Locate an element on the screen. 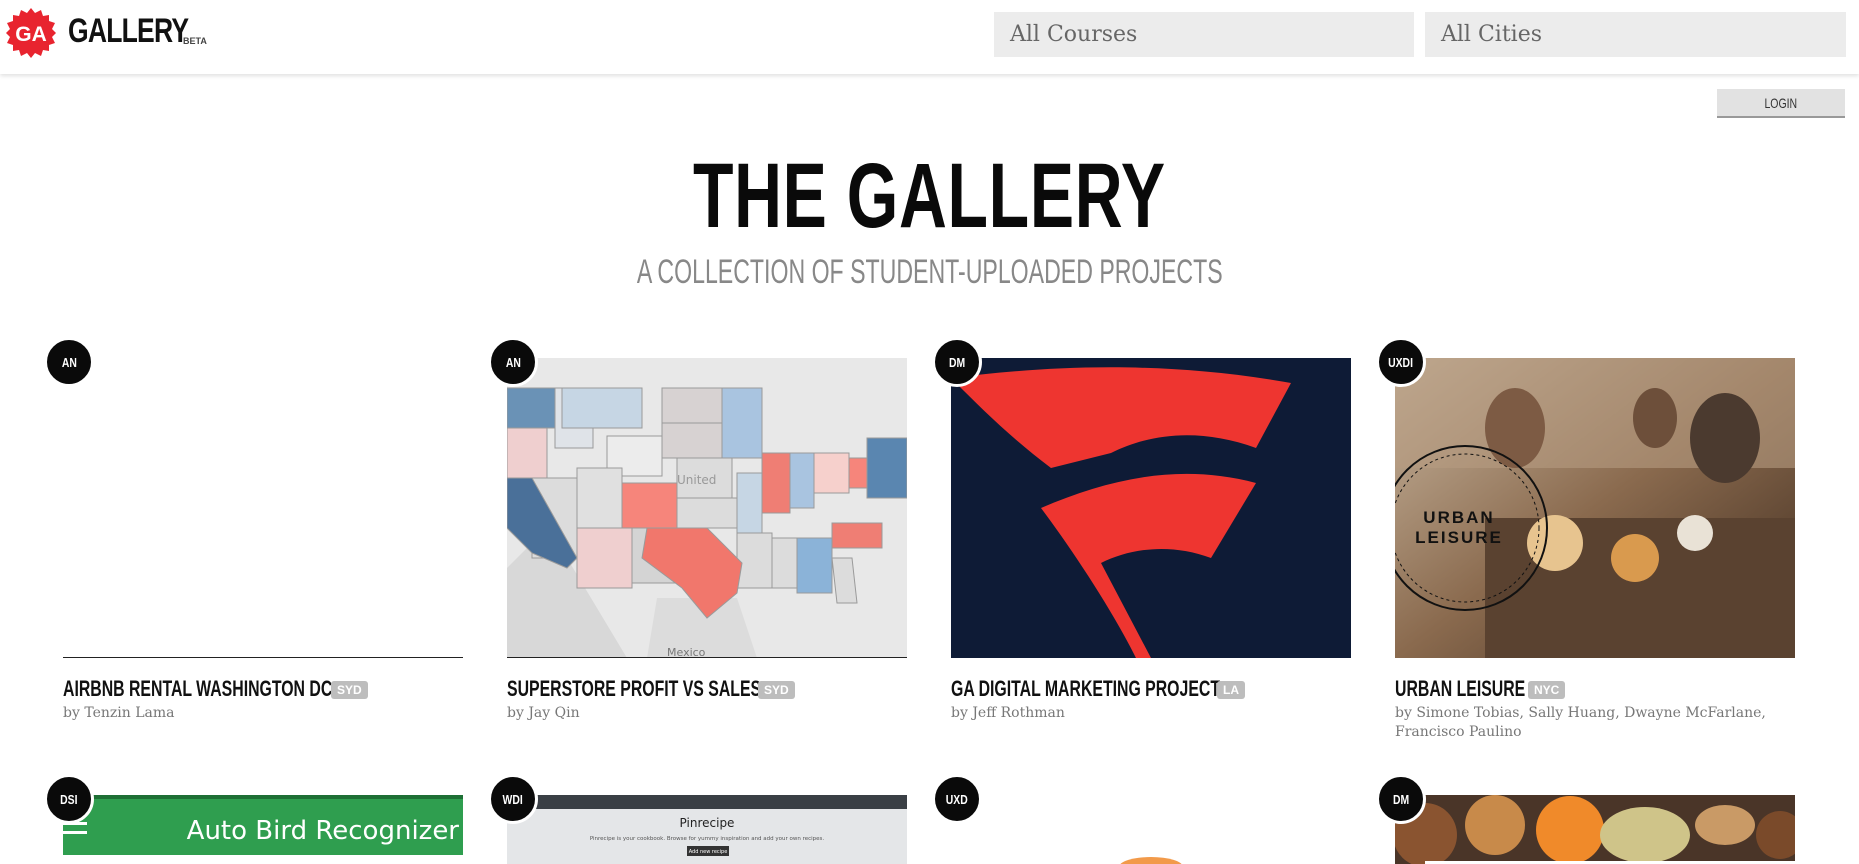 Image resolution: width=1859 pixels, height=864 pixels. us-choropleth-map-image: United Mexico is located at coordinates (707, 508).